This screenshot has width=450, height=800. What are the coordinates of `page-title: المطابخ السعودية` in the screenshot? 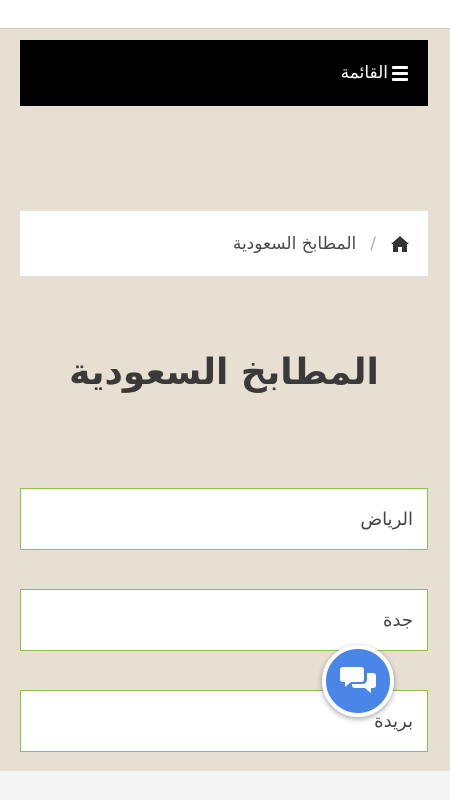 It's located at (224, 372).